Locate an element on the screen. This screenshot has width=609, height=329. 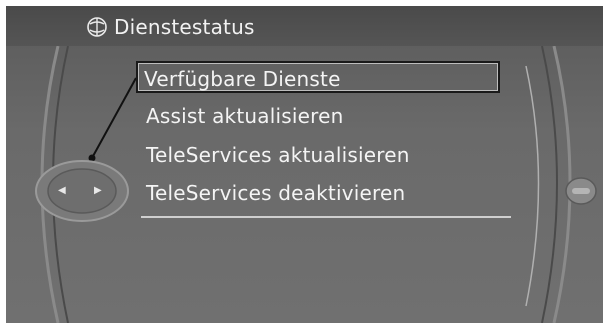
screen-header: Dienstestatus is located at coordinates (304, 26).